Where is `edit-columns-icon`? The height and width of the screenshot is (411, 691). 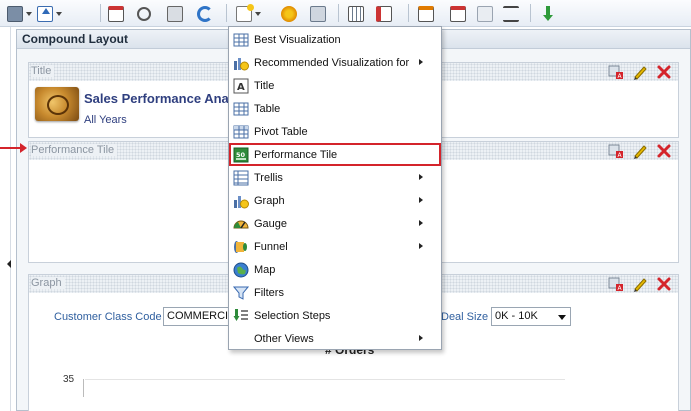 edit-columns-icon is located at coordinates (356, 13).